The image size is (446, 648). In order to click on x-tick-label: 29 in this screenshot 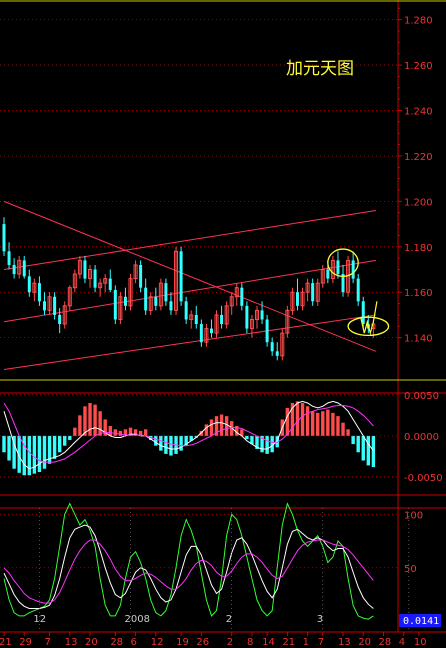, I will do `click(25, 642)`.